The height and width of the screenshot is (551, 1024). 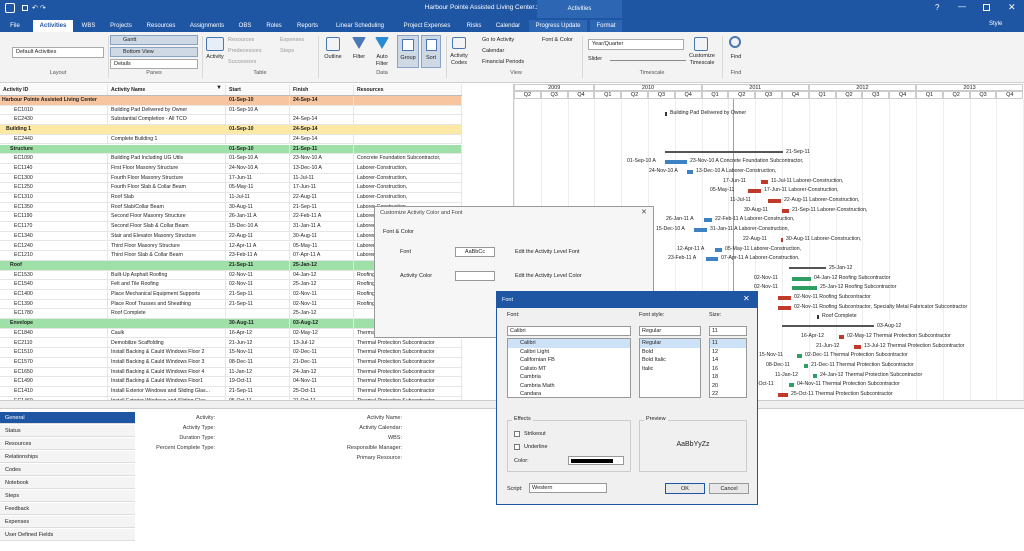 I want to click on style-menu: Style, so click(x=995, y=24).